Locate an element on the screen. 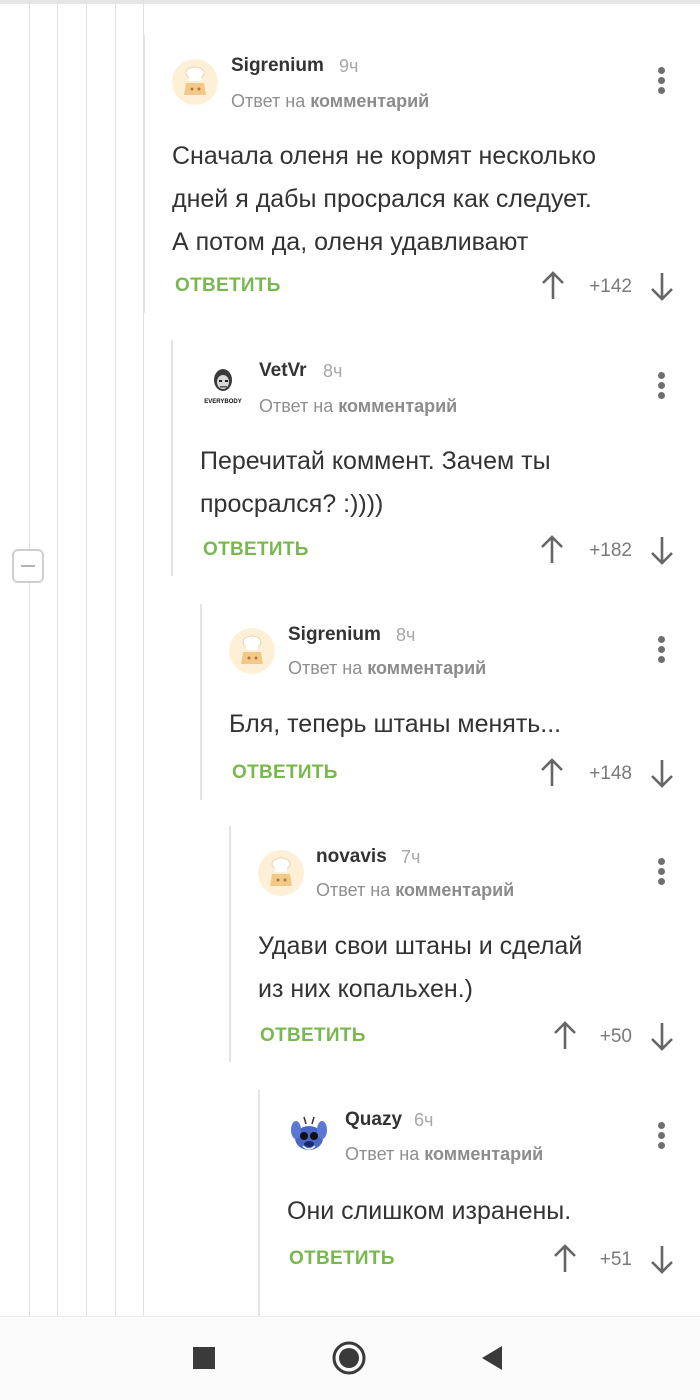 Image resolution: width=700 pixels, height=1400 pixels. text-line: Они слишком изранены. is located at coordinates (429, 1211).